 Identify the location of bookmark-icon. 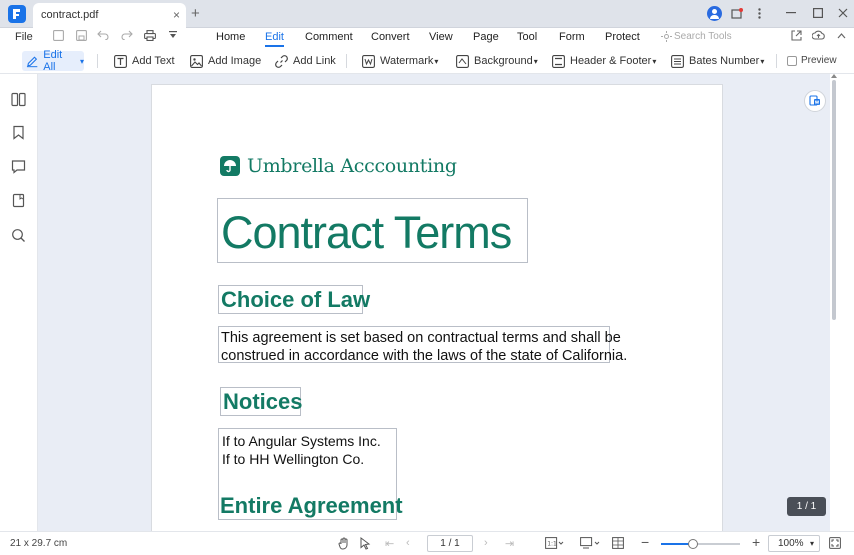
(18, 132).